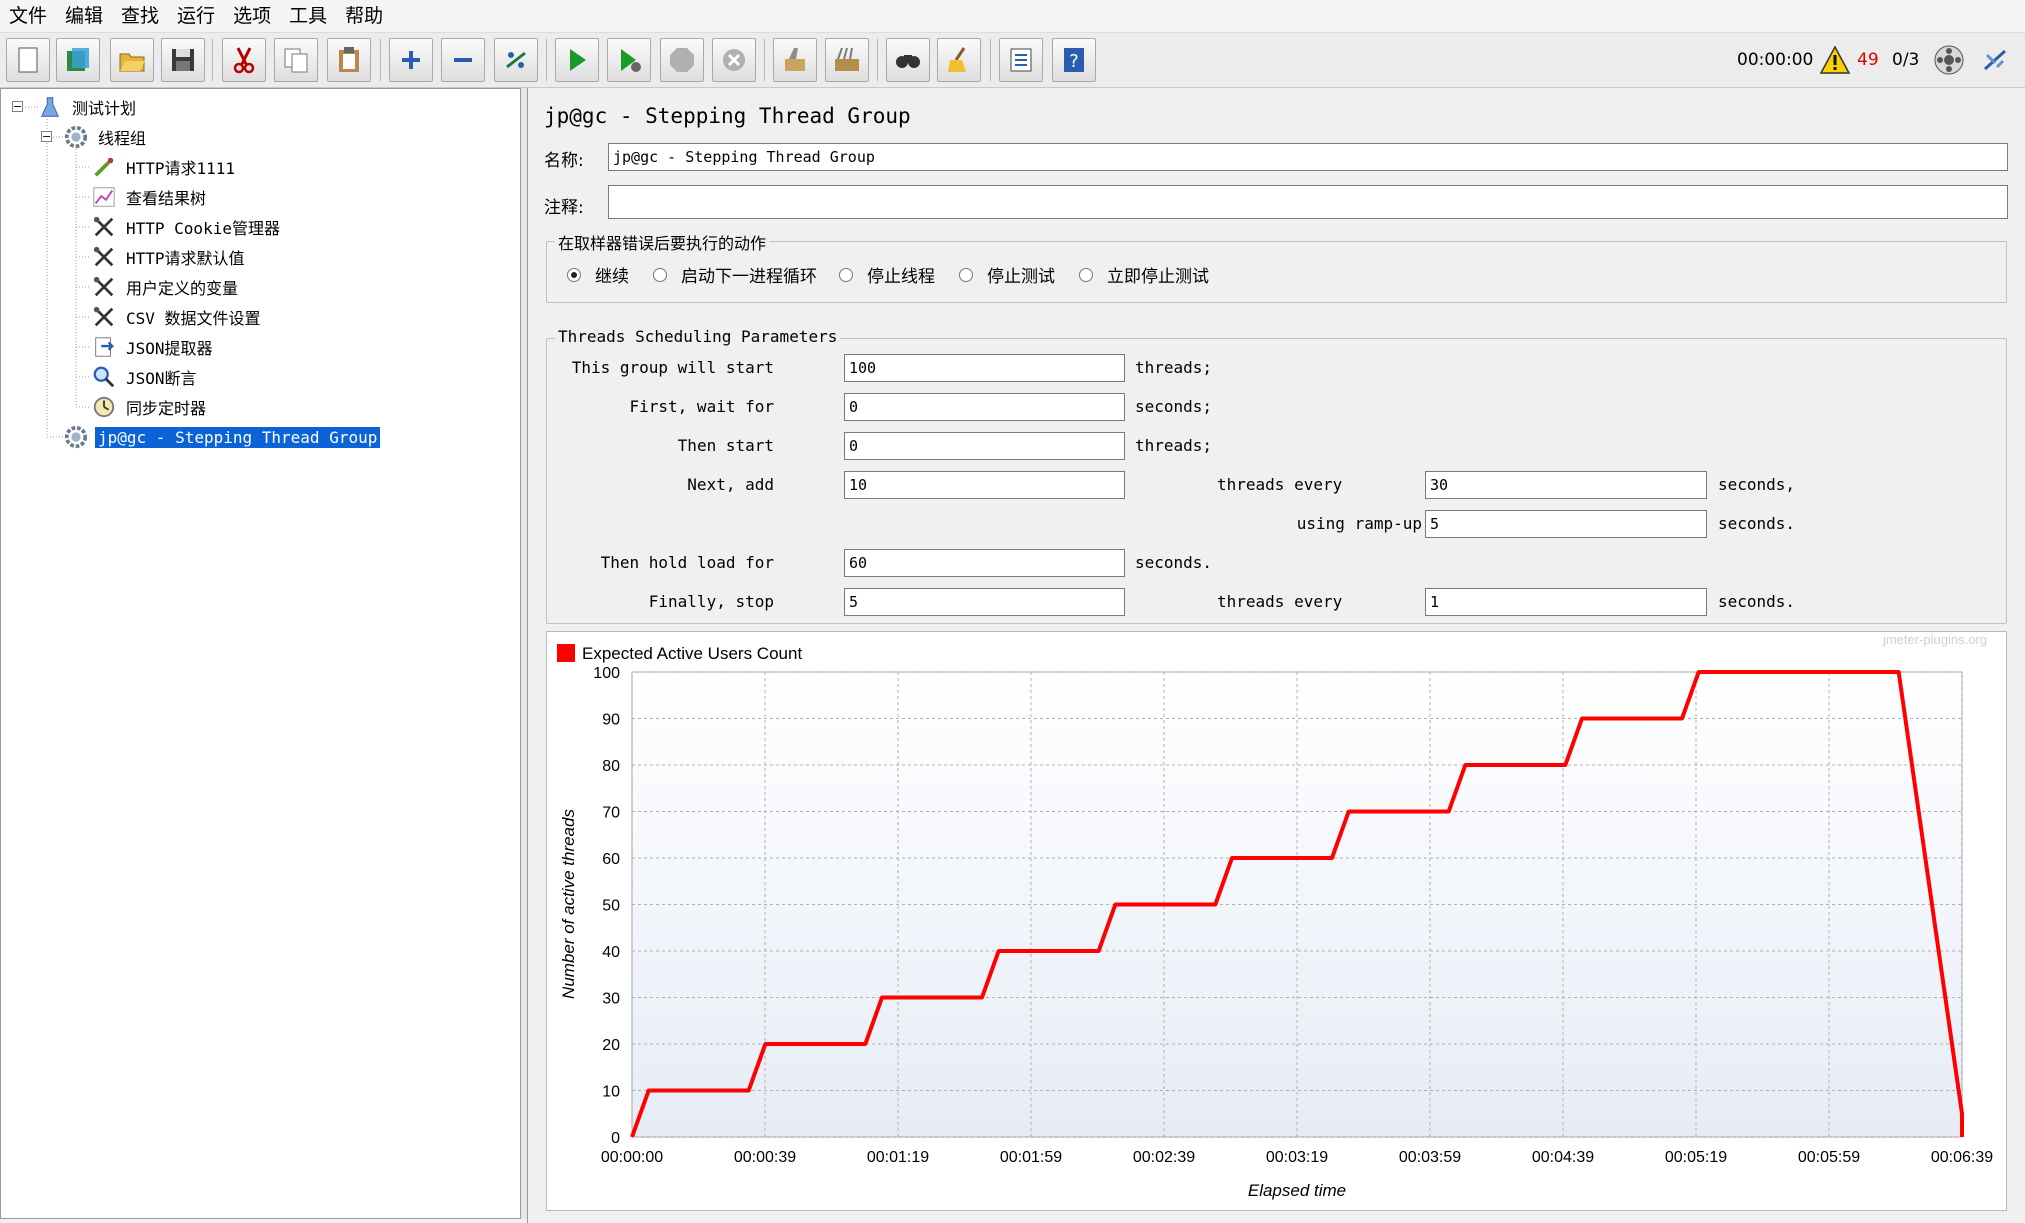 The image size is (2025, 1223). What do you see at coordinates (984, 602) in the screenshot?
I see `final-stop-field: 5` at bounding box center [984, 602].